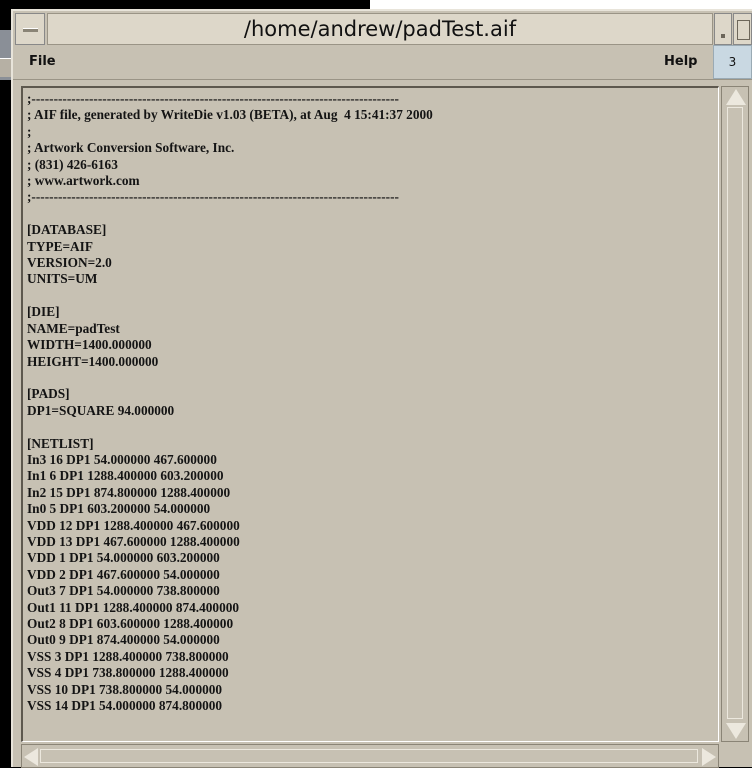 This screenshot has height=768, width=752. Describe the element at coordinates (119, 509) in the screenshot. I see `document-line: In0 5 DP1 603.200000 54.000000` at that location.